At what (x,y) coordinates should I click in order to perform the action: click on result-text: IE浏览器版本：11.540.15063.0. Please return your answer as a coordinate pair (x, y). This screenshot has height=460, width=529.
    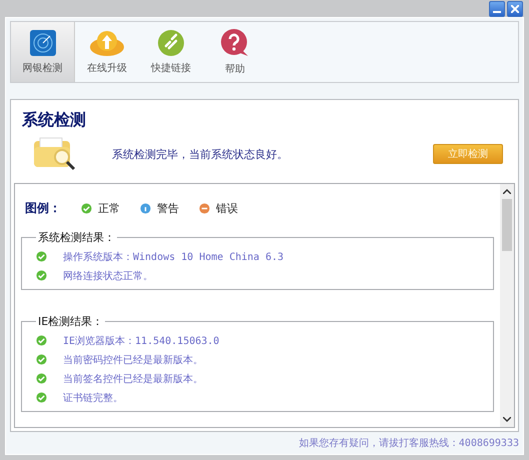
    Looking at the image, I should click on (141, 341).